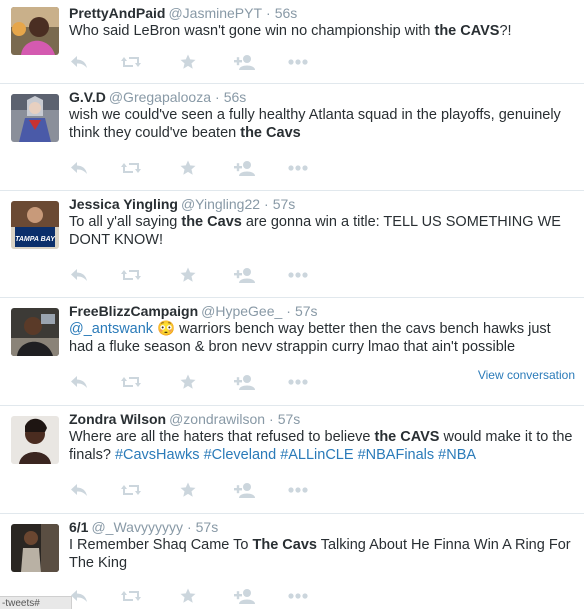 The image size is (584, 609). Describe the element at coordinates (407, 437) in the screenshot. I see `highlighted-keyword: the CAVS` at that location.